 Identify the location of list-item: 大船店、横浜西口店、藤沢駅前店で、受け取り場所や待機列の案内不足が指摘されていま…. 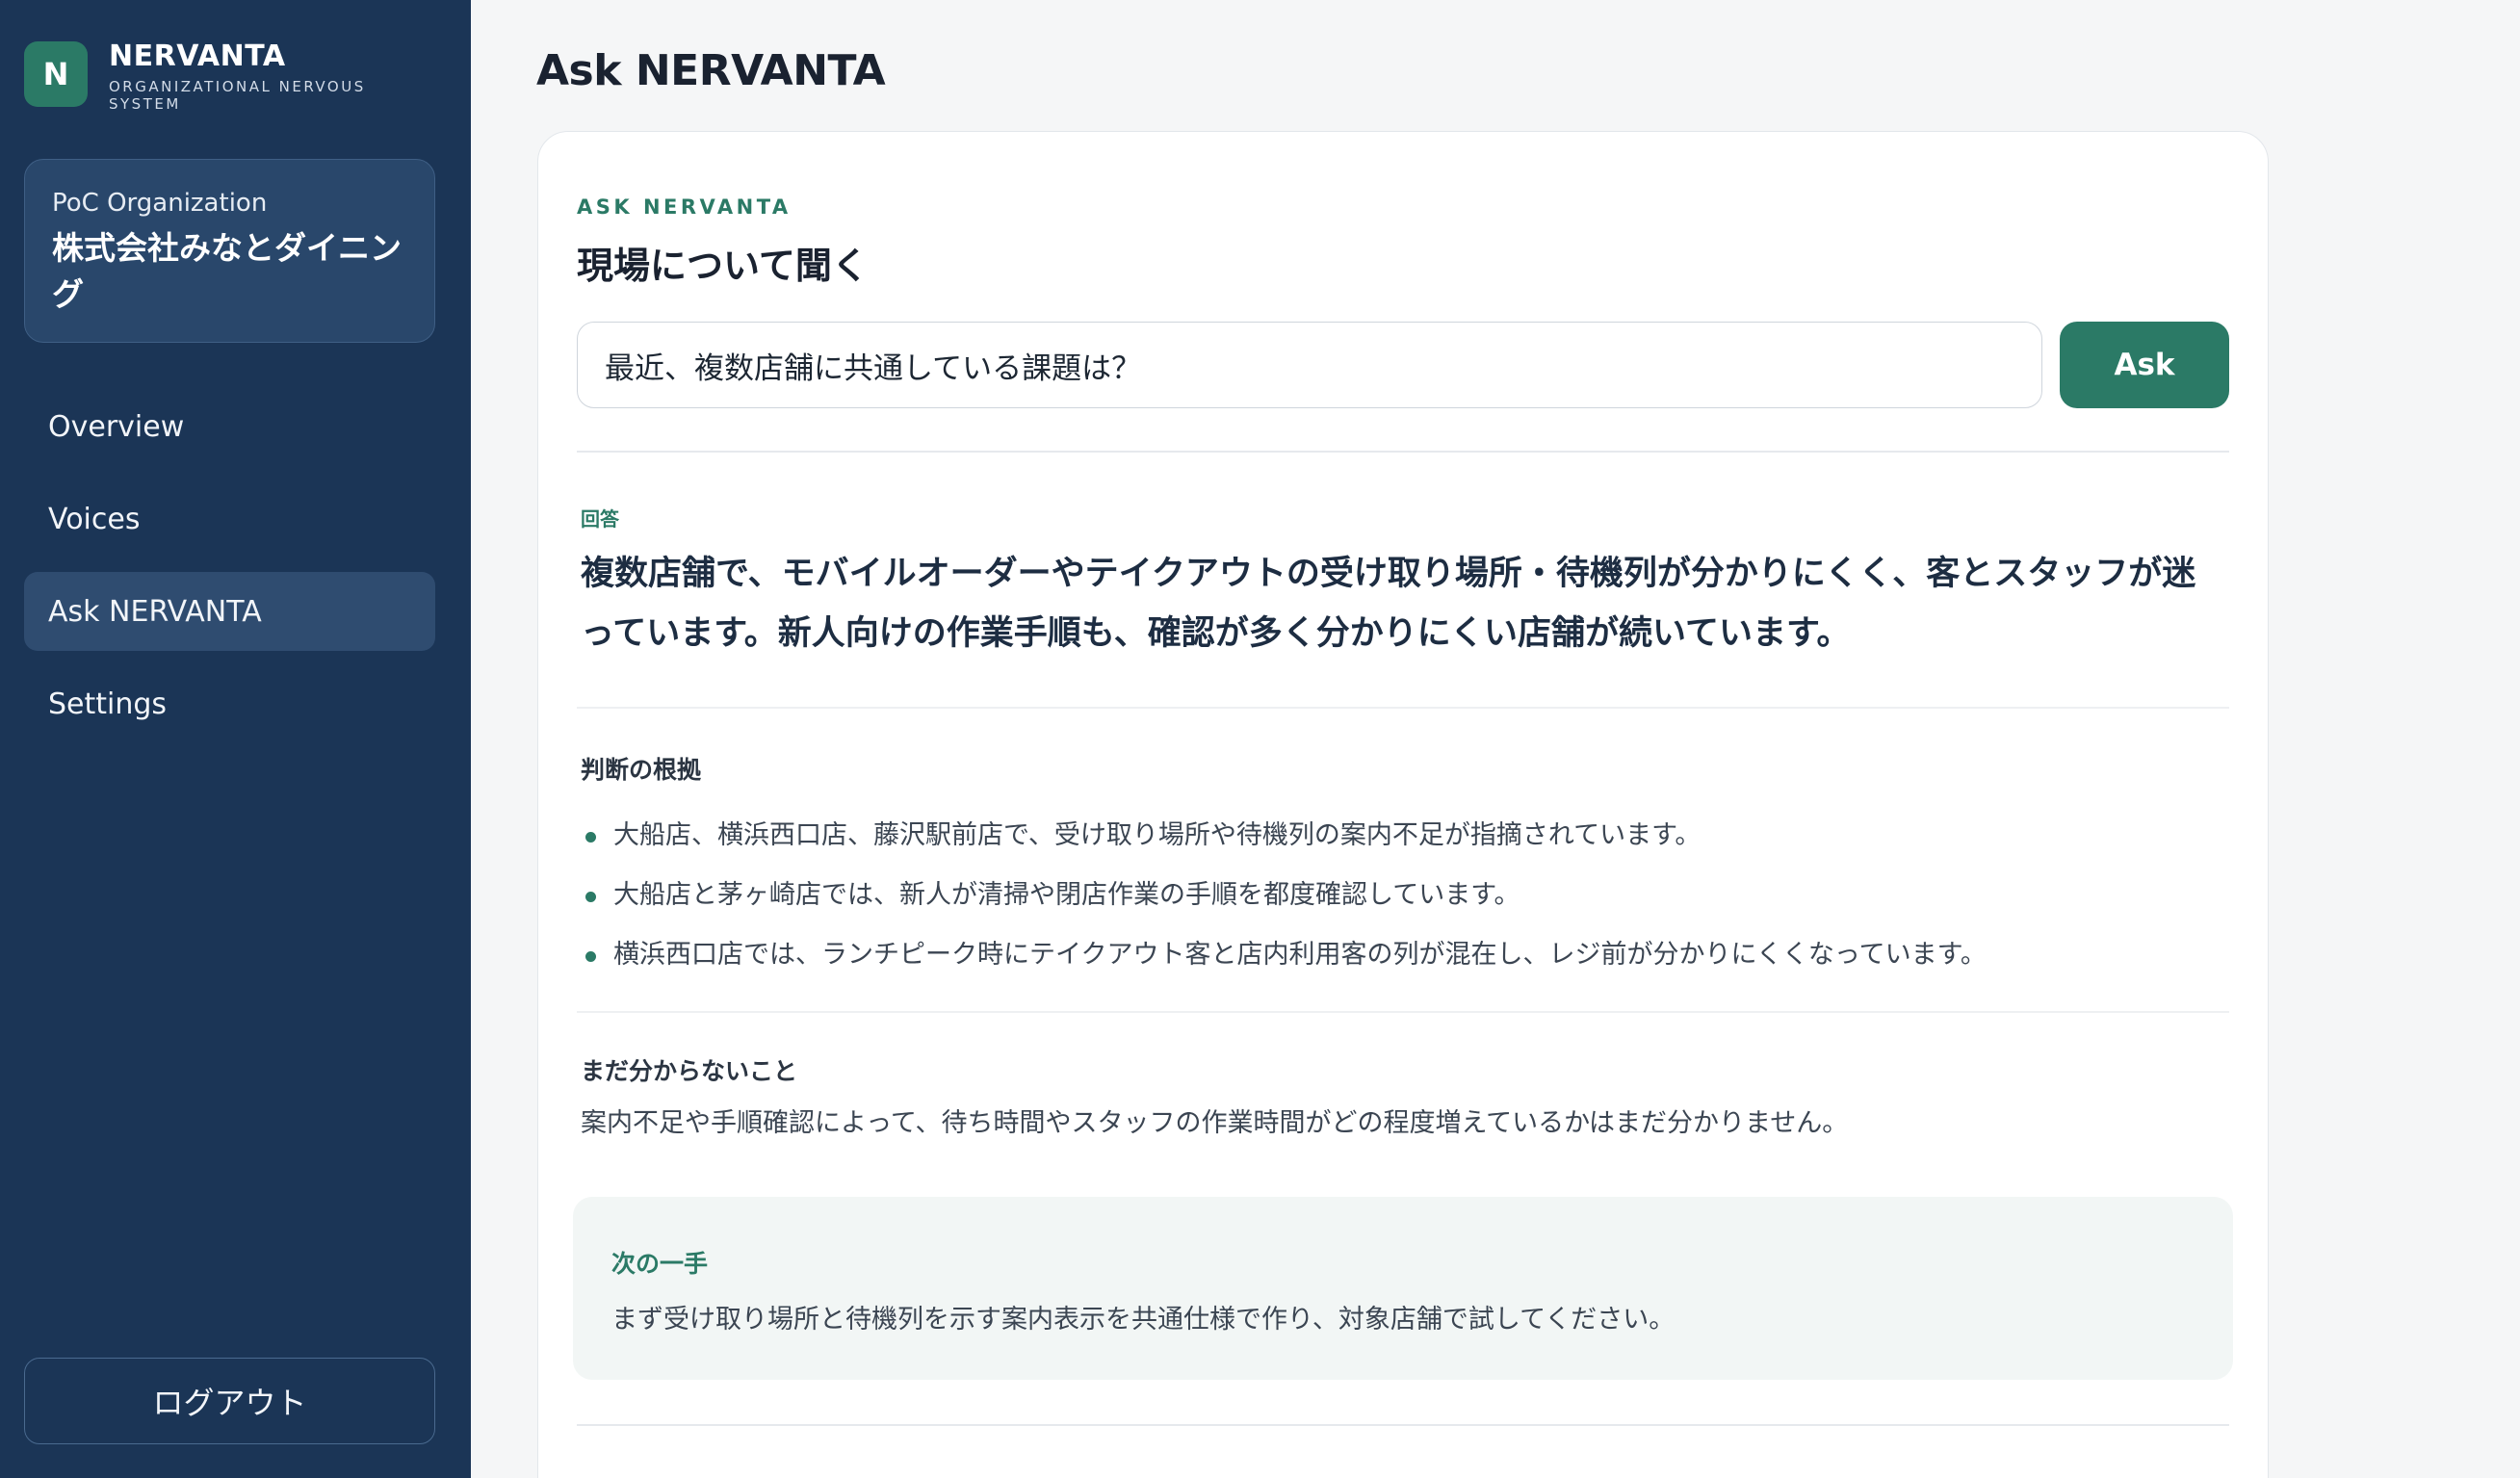
(1399, 836).